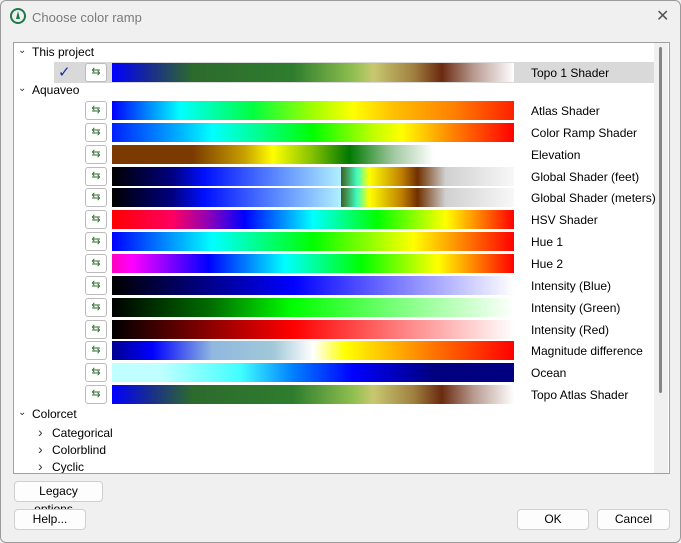 This screenshot has height=543, width=681. Describe the element at coordinates (82, 433) in the screenshot. I see `tree-item-label: Categorical` at that location.